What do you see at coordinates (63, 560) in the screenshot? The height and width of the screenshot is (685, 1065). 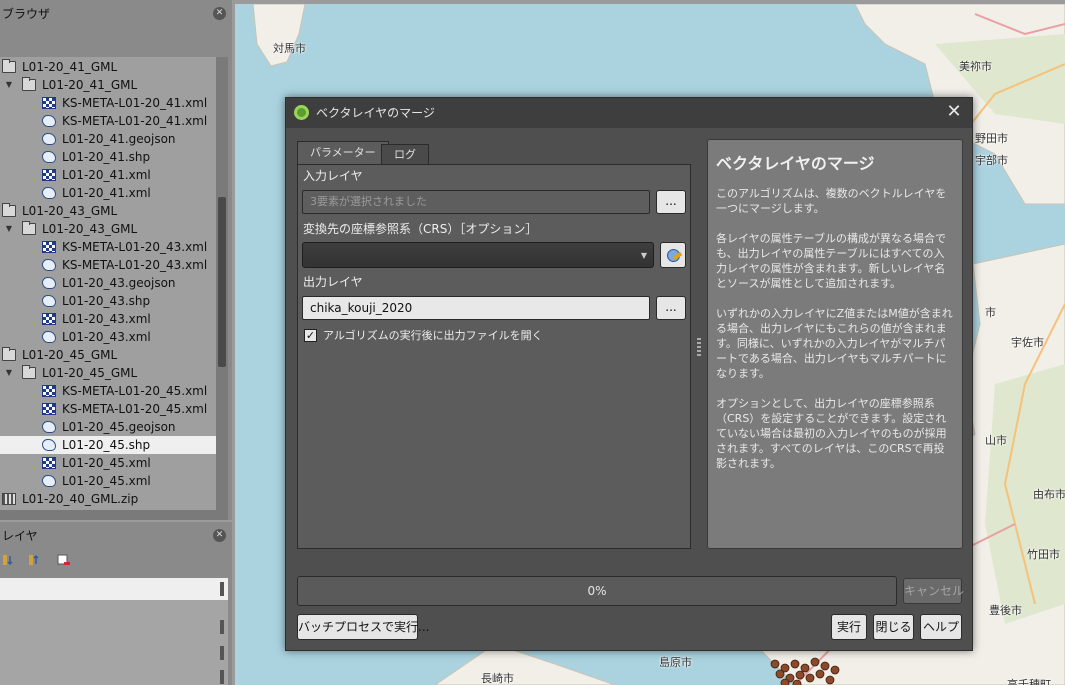 I see `remove-layer-icon` at bounding box center [63, 560].